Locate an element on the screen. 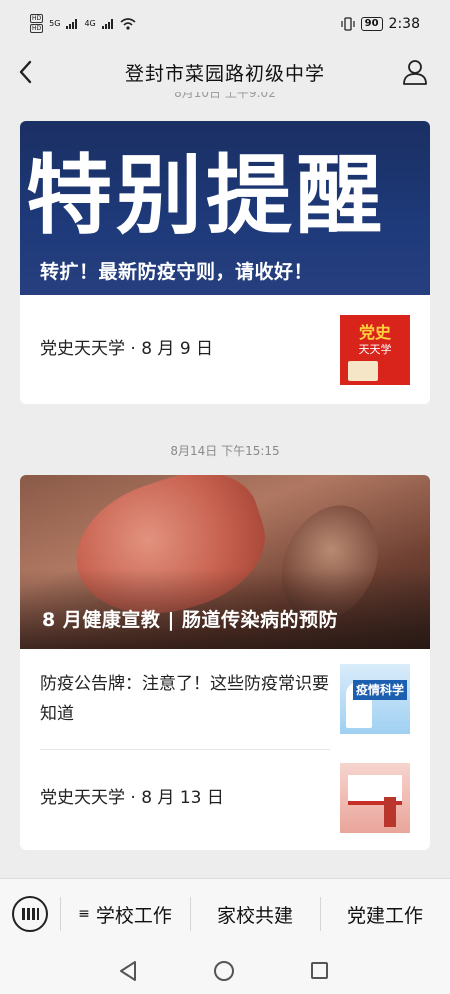 The width and height of the screenshot is (450, 994). hero-caption: 8 月健康宣教 | 肠道传染病的预防 is located at coordinates (190, 620).